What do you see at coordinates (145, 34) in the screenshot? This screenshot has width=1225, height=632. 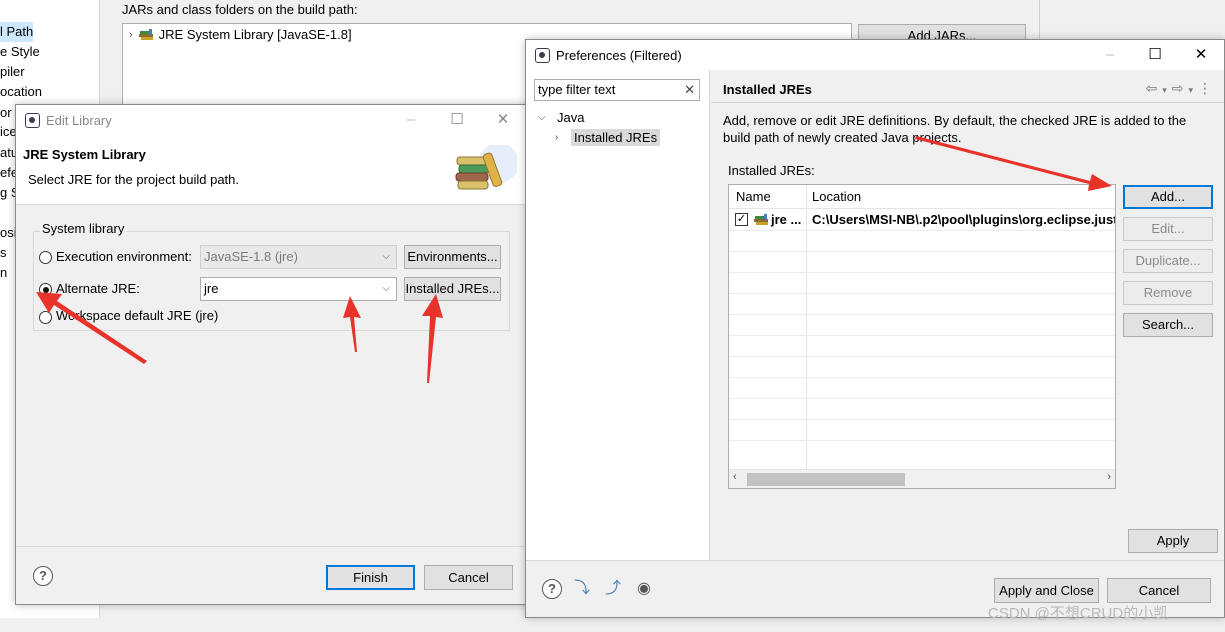 I see `library-icon` at bounding box center [145, 34].